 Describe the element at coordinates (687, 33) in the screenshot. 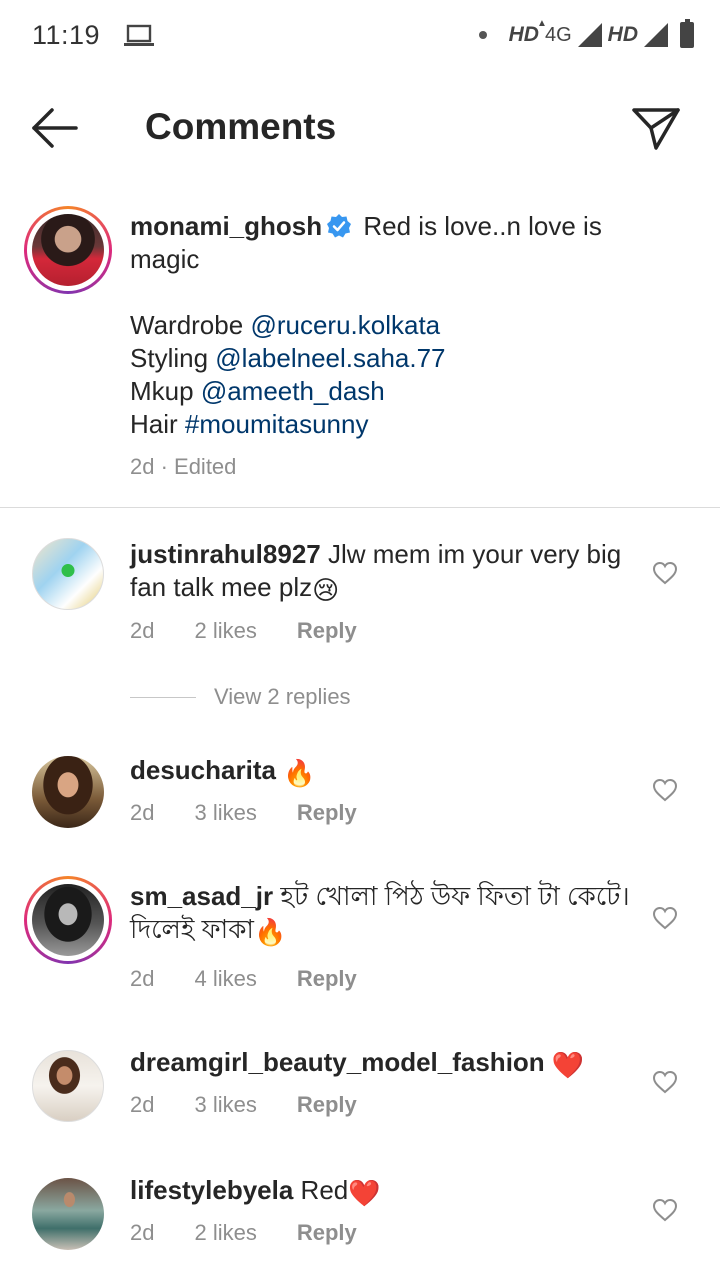

I see `battery-icon` at that location.